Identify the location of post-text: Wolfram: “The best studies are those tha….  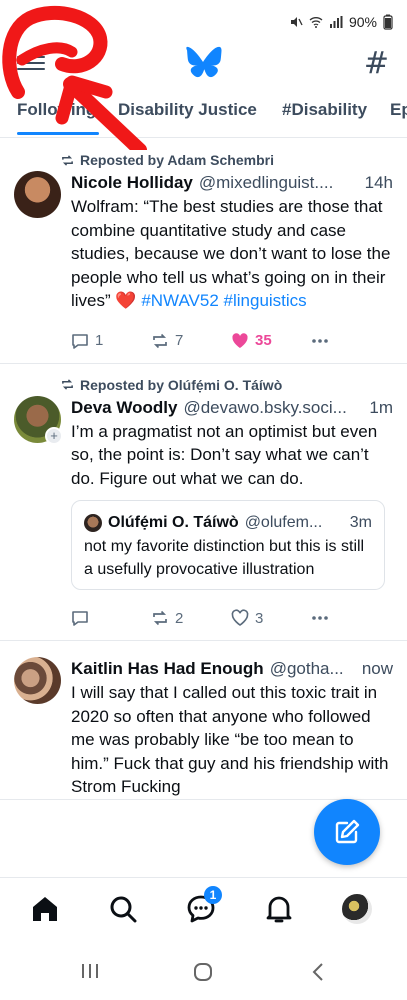
(232, 254).